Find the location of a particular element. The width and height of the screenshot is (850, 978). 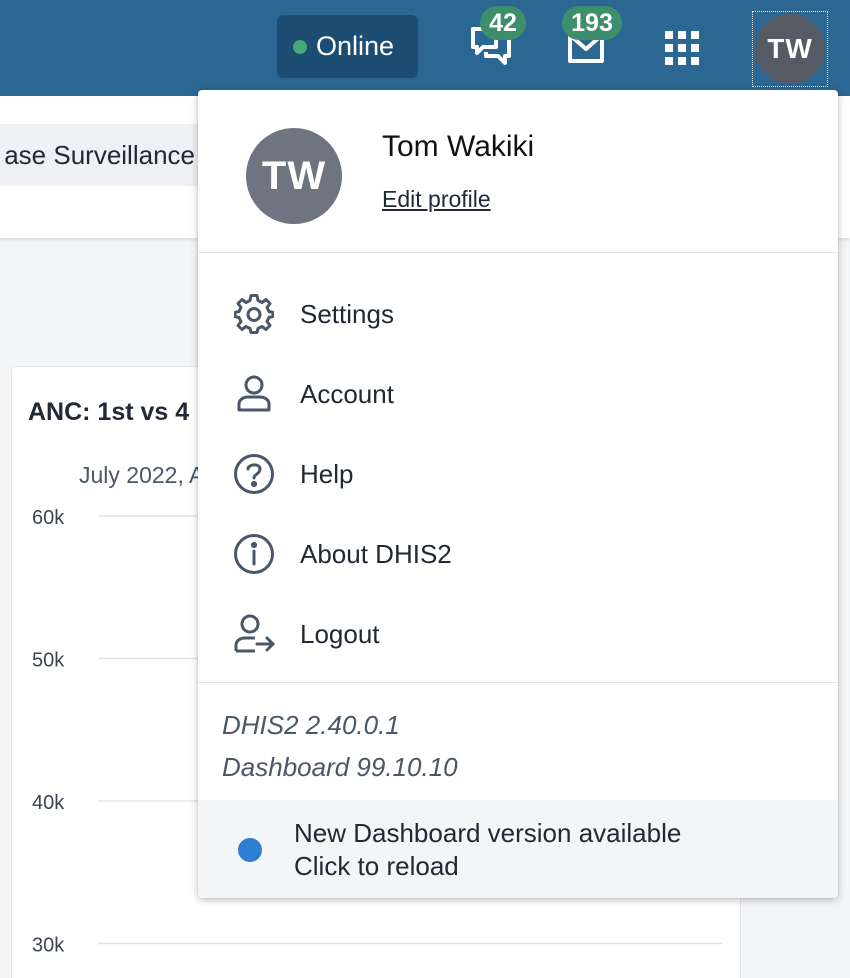

menu-item-about: About DHIS2 is located at coordinates (518, 554).